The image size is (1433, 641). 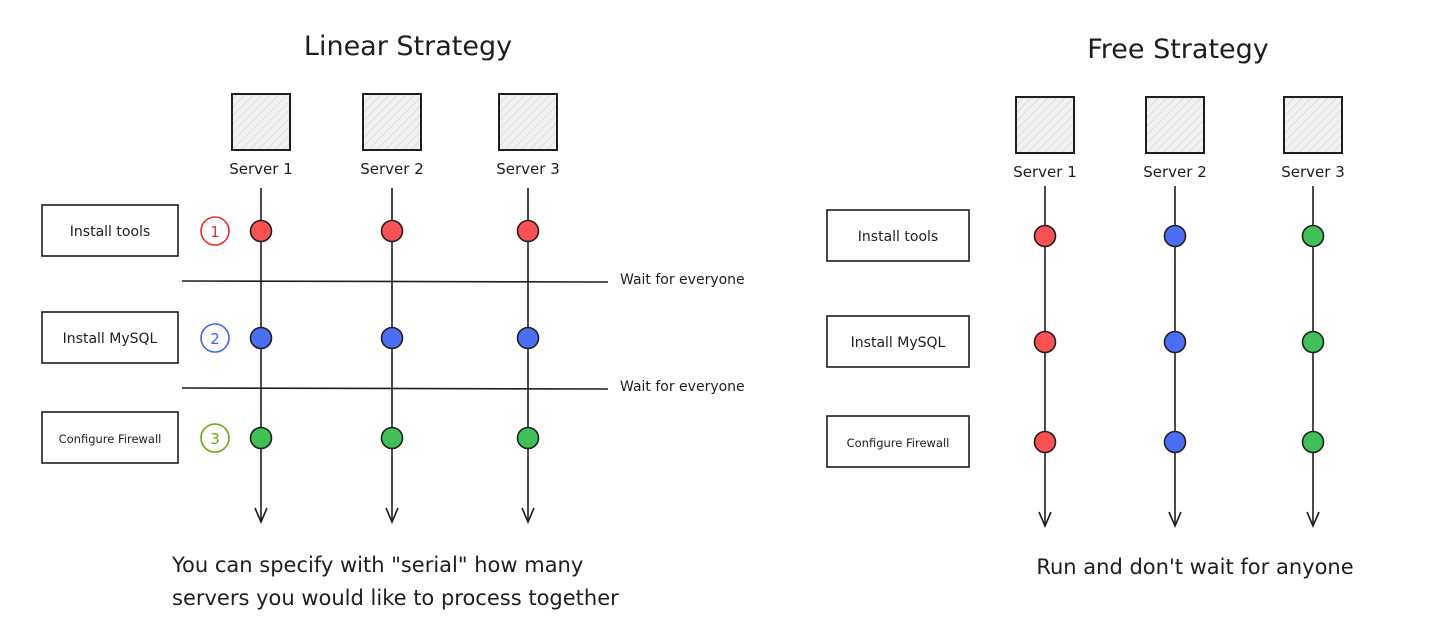 I want to click on wait-barrier-label-1: Wait for everyone, so click(x=682, y=280).